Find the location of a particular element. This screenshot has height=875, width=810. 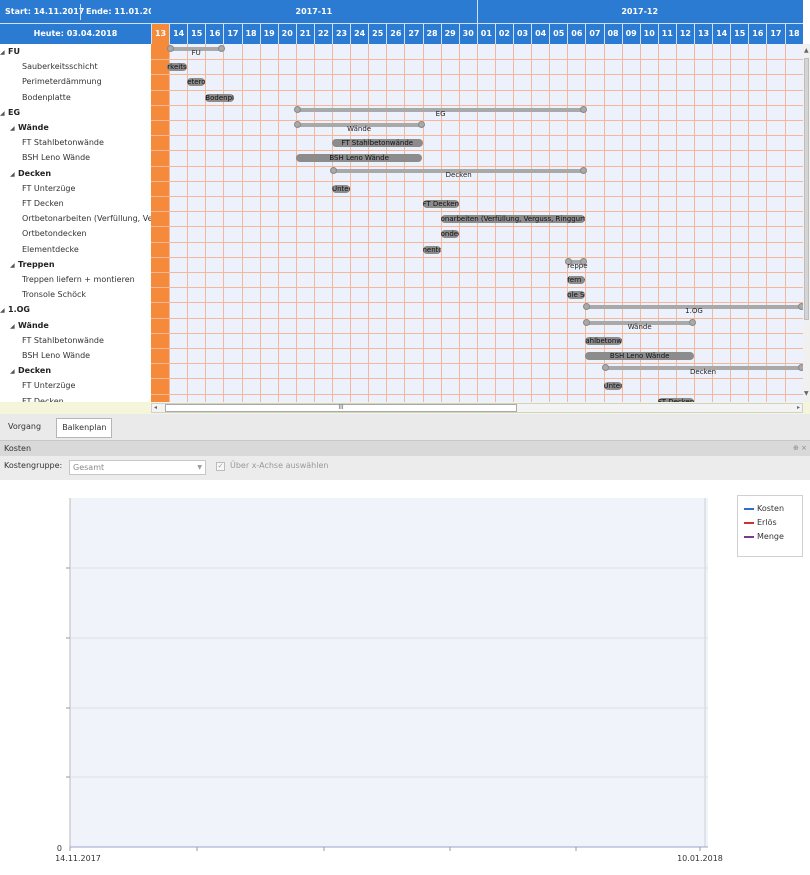

task-bar: rkeitss is located at coordinates (177, 67).